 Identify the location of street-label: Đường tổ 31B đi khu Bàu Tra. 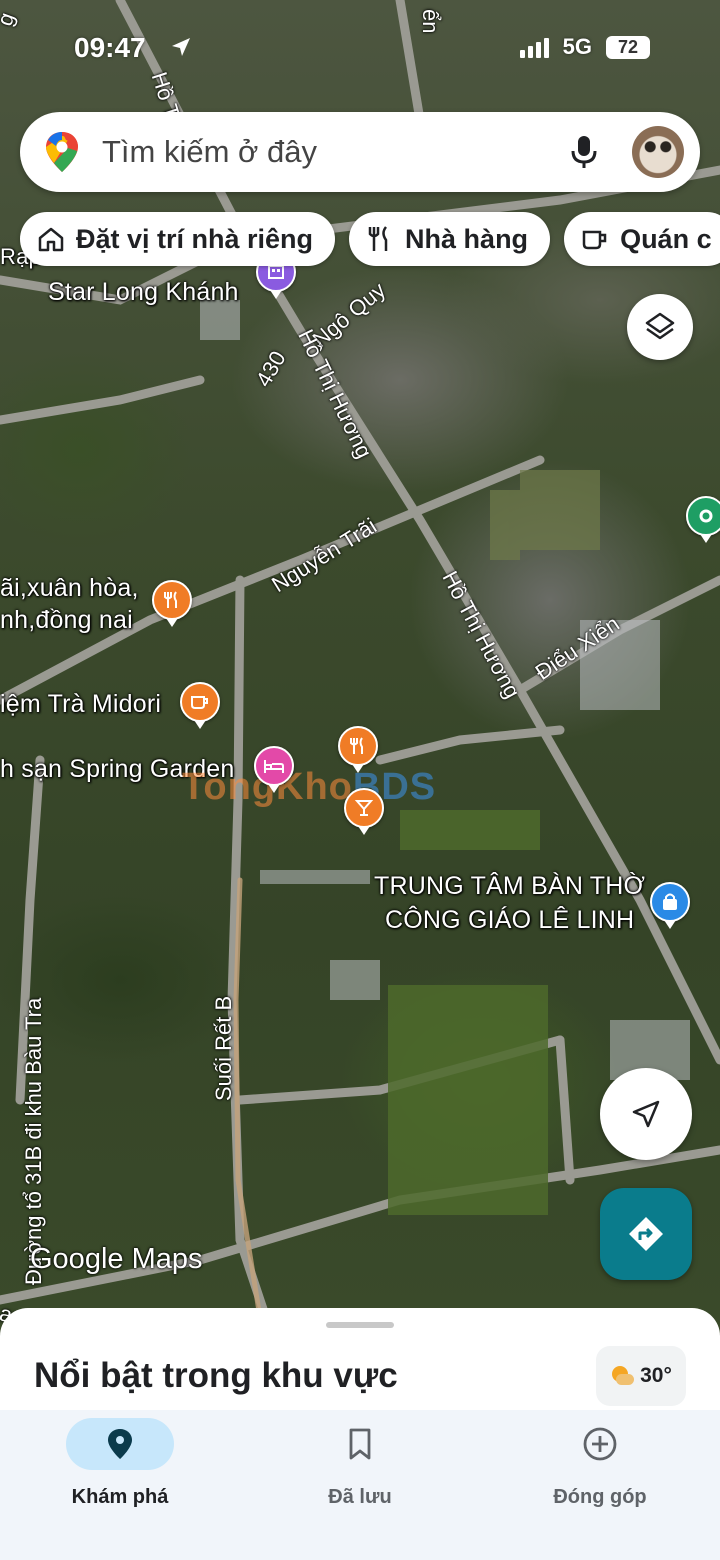
(33, 1141).